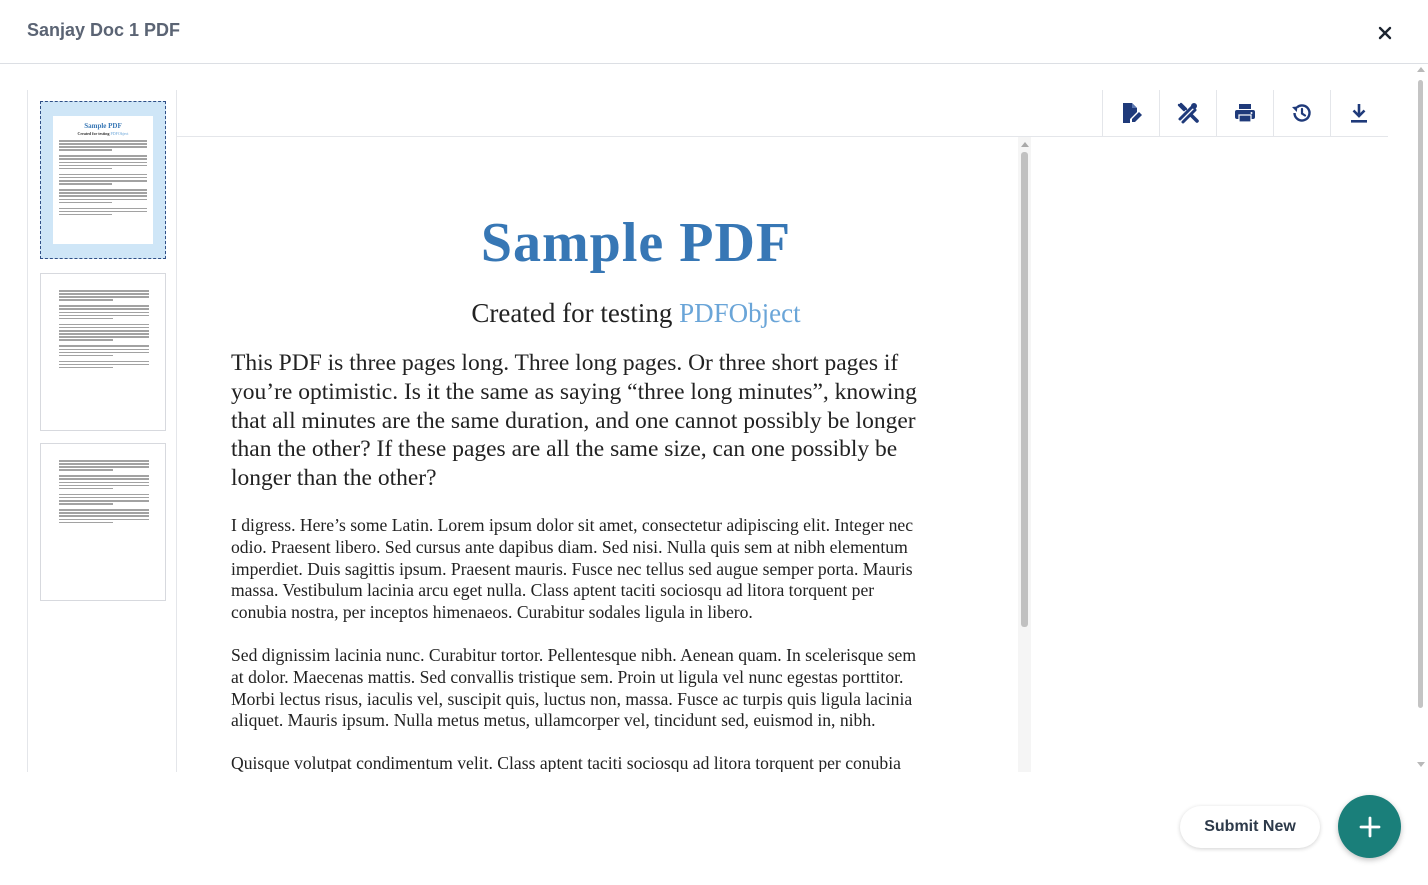 This screenshot has height=885, width=1428. I want to click on download-icon, so click(1359, 113).